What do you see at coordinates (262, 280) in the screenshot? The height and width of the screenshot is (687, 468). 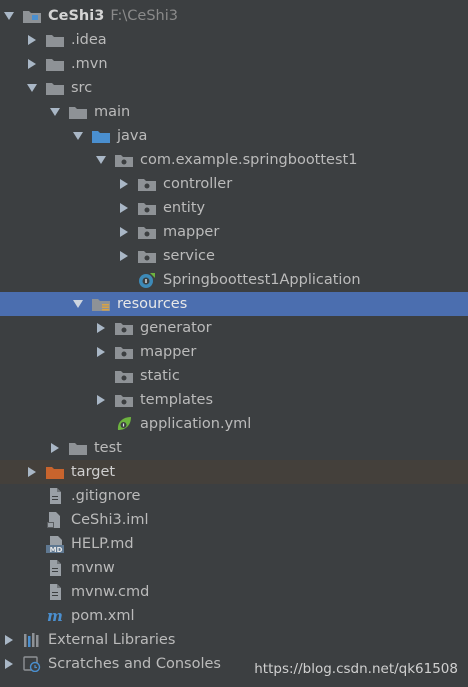 I see `tree-label: Springboottest1Application` at bounding box center [262, 280].